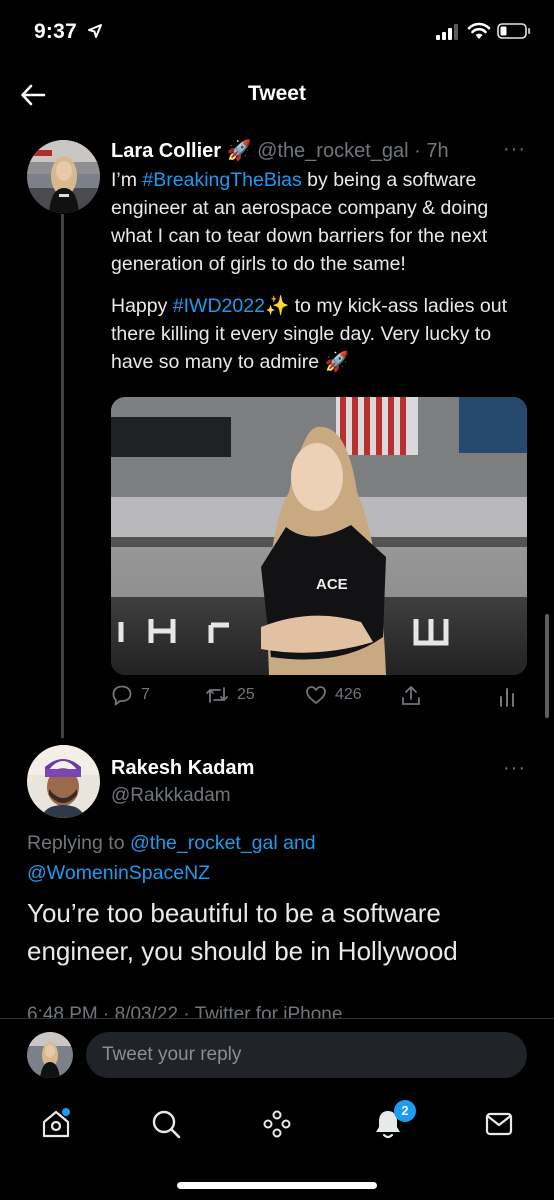 This screenshot has height=1200, width=554. I want to click on retweet-button: 25, so click(230, 695).